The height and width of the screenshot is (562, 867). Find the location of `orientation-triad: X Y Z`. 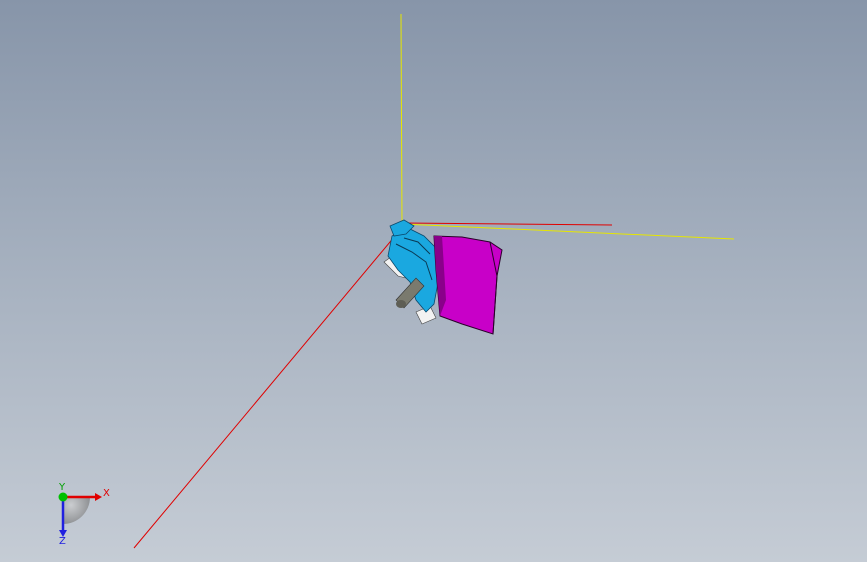

orientation-triad: X Y Z is located at coordinates (84, 514).